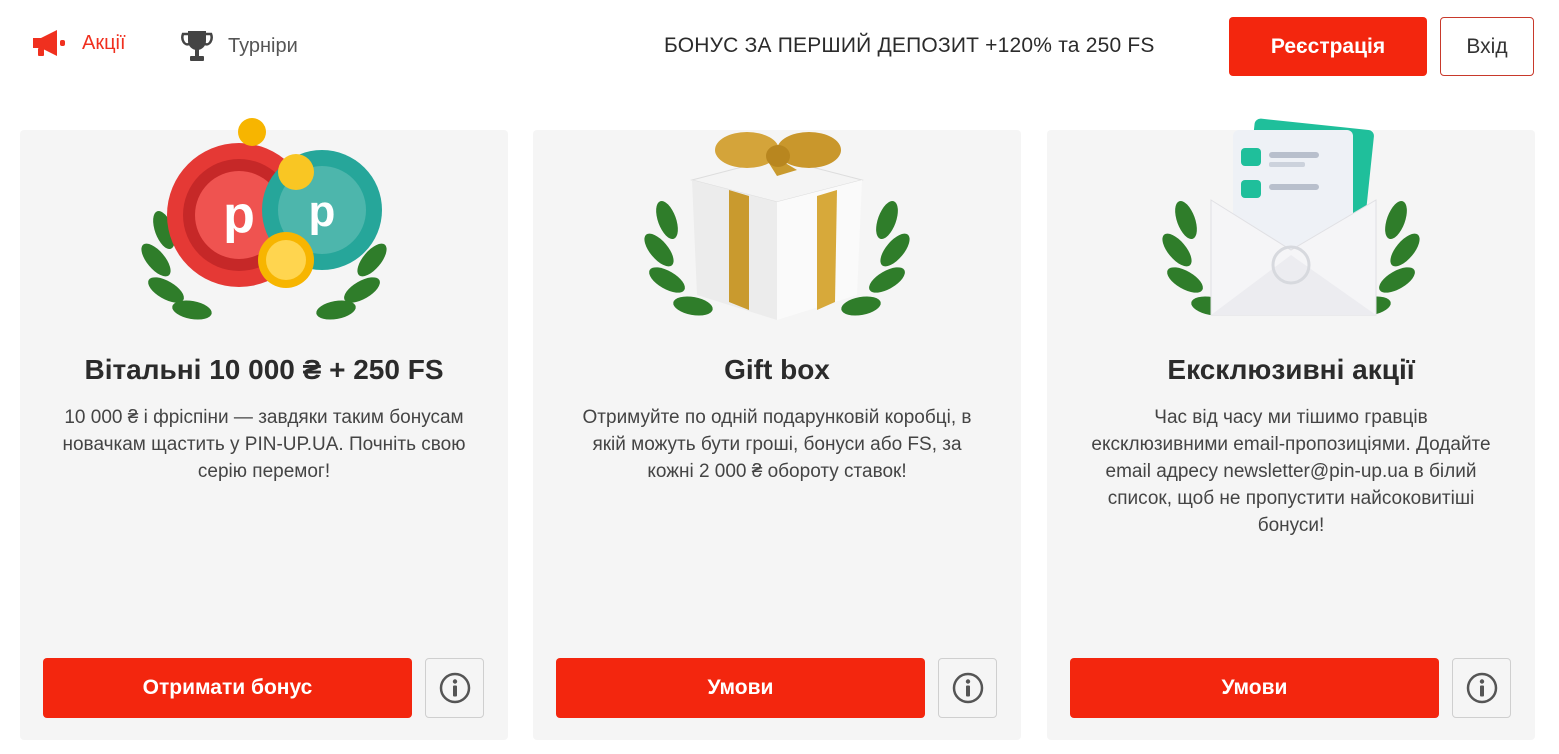 The width and height of the screenshot is (1559, 754). What do you see at coordinates (78, 43) in the screenshot?
I see `nav-item-promotions: Акції` at bounding box center [78, 43].